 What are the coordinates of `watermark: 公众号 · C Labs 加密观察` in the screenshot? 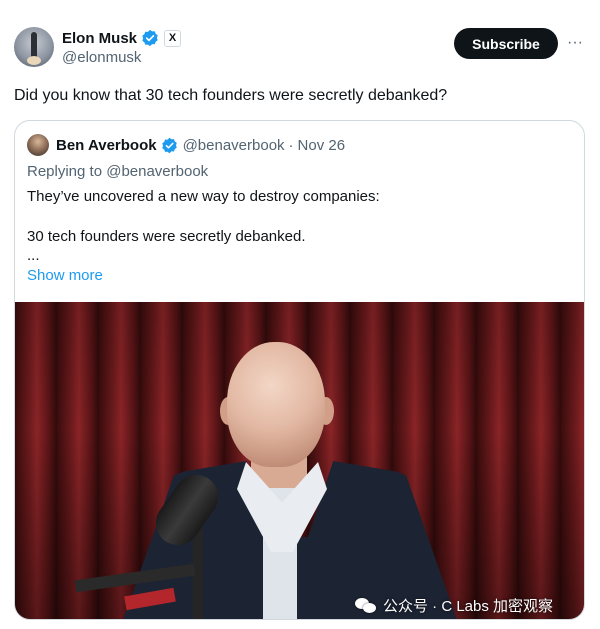 It's located at (454, 605).